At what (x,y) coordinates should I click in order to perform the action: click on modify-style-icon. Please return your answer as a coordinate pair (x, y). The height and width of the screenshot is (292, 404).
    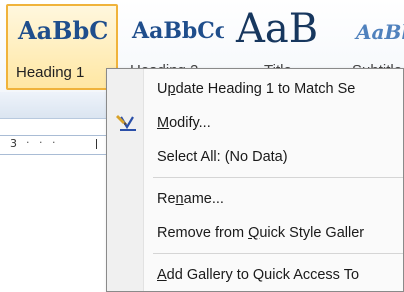
    Looking at the image, I should click on (127, 123).